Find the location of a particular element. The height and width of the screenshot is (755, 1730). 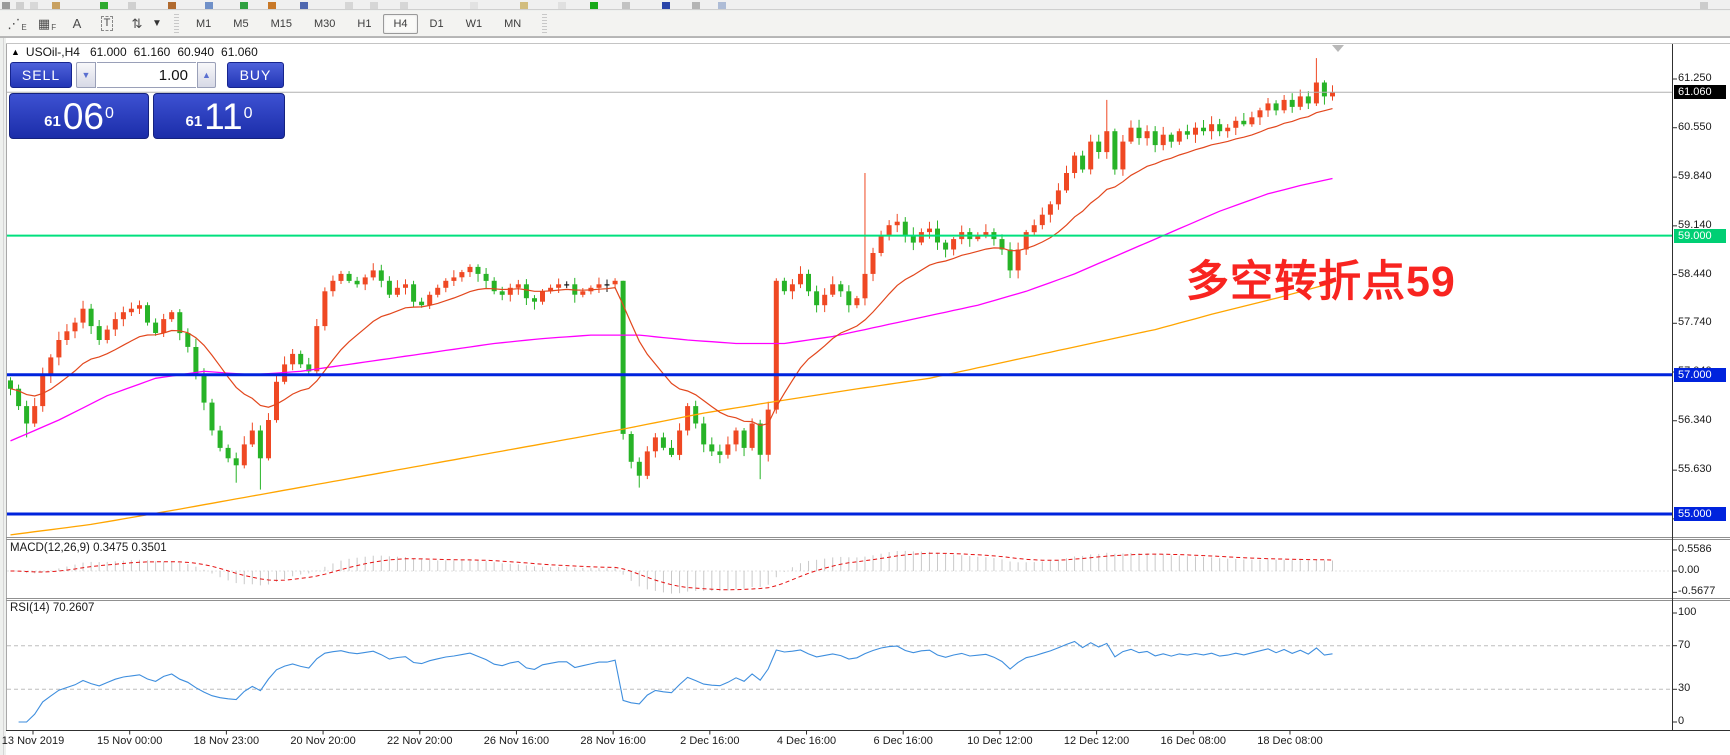

time-tick-label: 28 Nov 16:00 is located at coordinates (613, 741).